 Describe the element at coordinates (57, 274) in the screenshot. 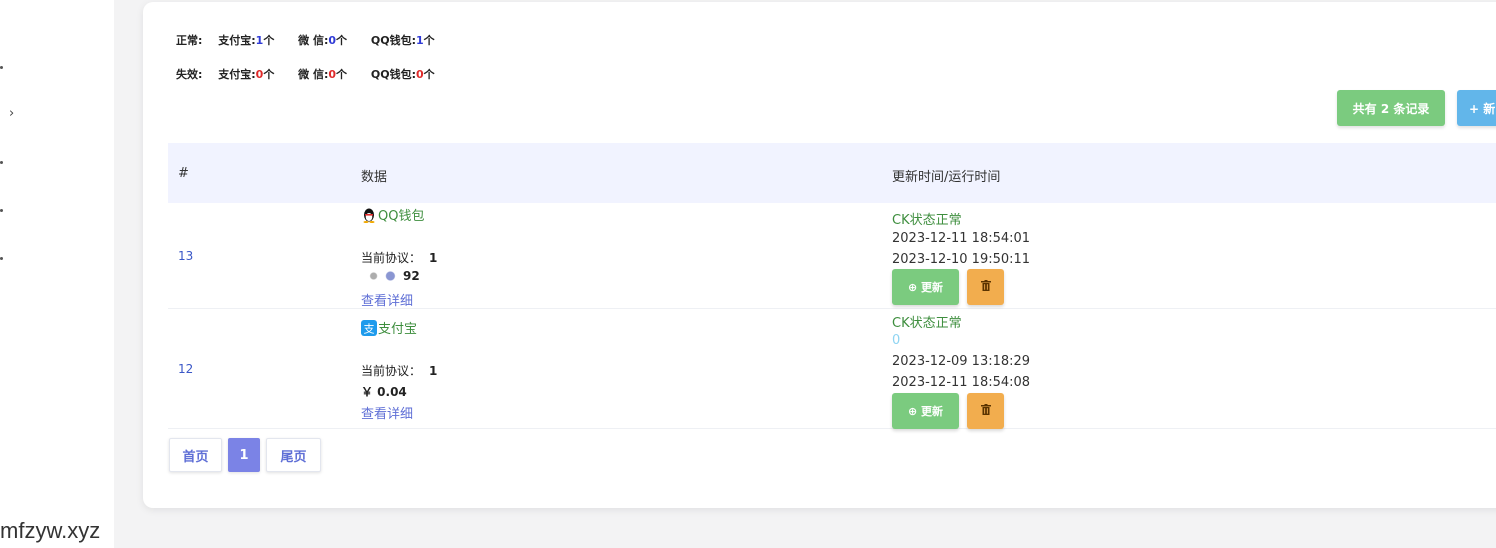

I see `sidebar: ›` at that location.